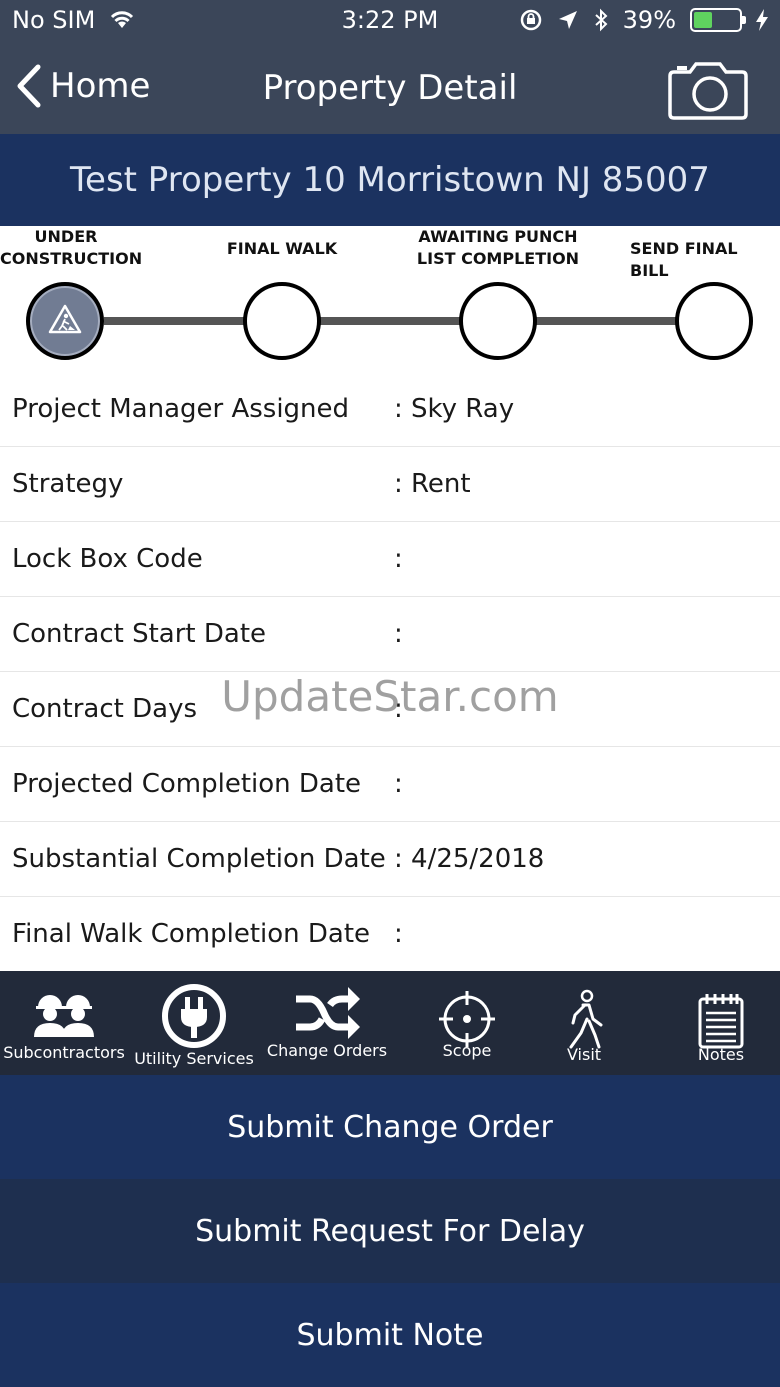 Image resolution: width=780 pixels, height=1387 pixels. What do you see at coordinates (390, 22) in the screenshot?
I see `status-bar: No SIM 3:22 PM 39%` at bounding box center [390, 22].